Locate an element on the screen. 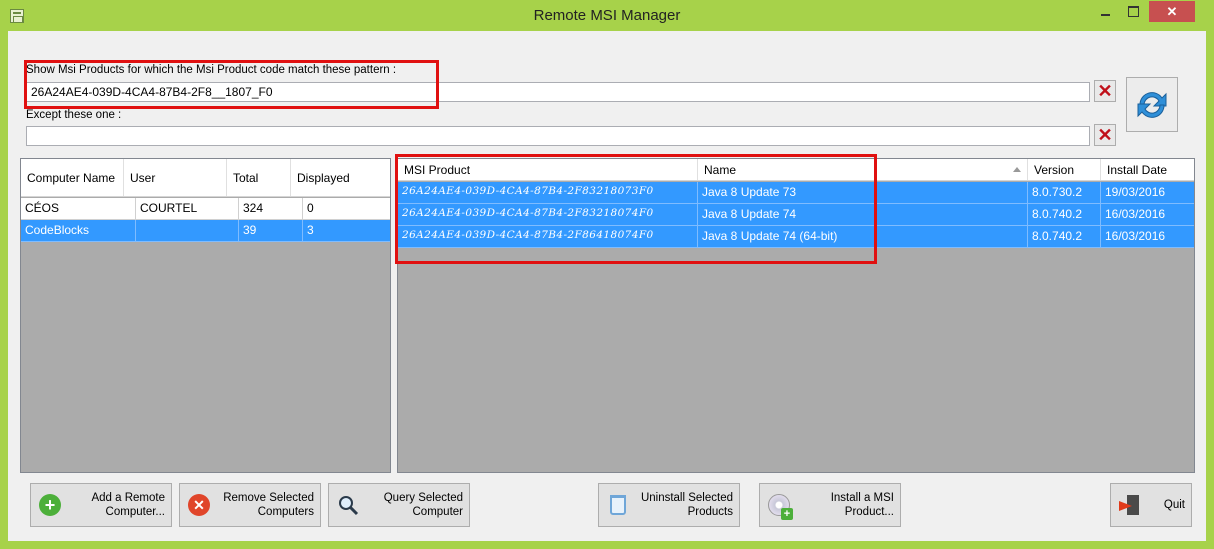  refresh-button is located at coordinates (1152, 104).